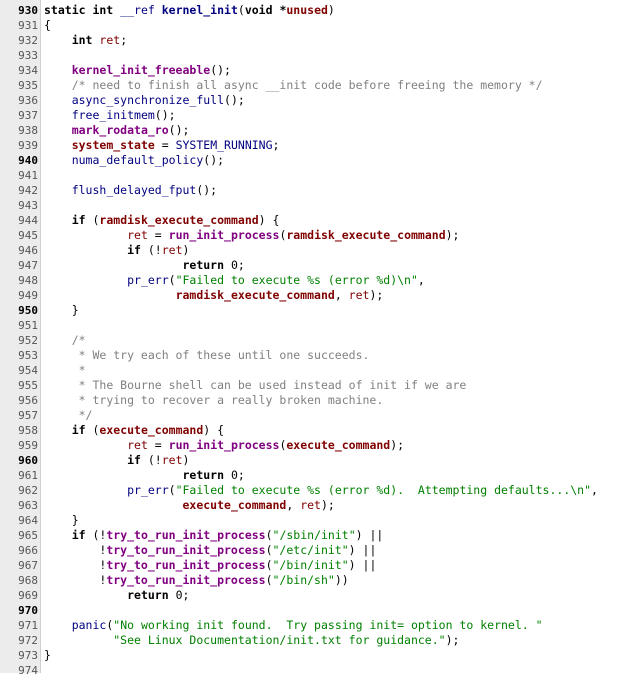  I want to click on line-number: 951, so click(28, 325).